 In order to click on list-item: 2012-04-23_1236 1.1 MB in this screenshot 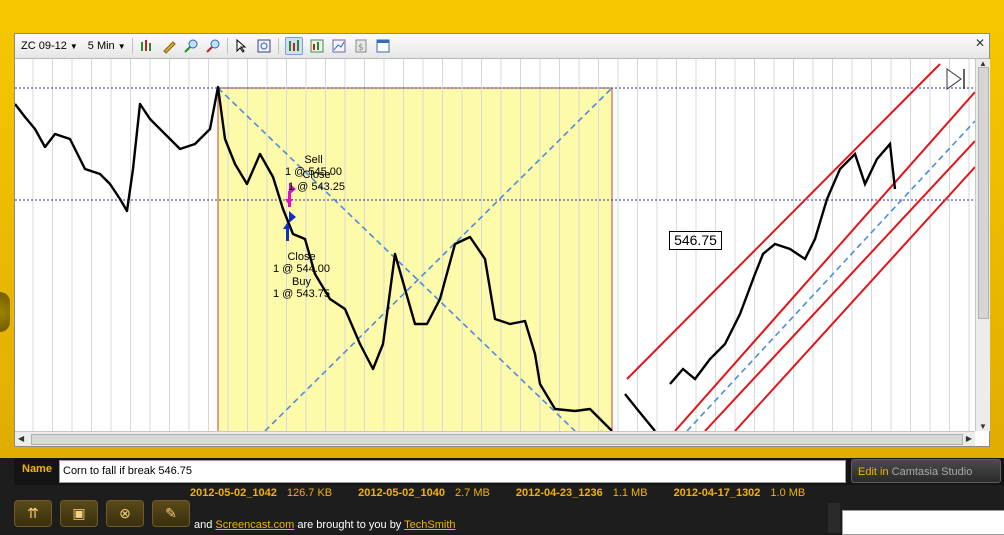, I will do `click(582, 495)`.